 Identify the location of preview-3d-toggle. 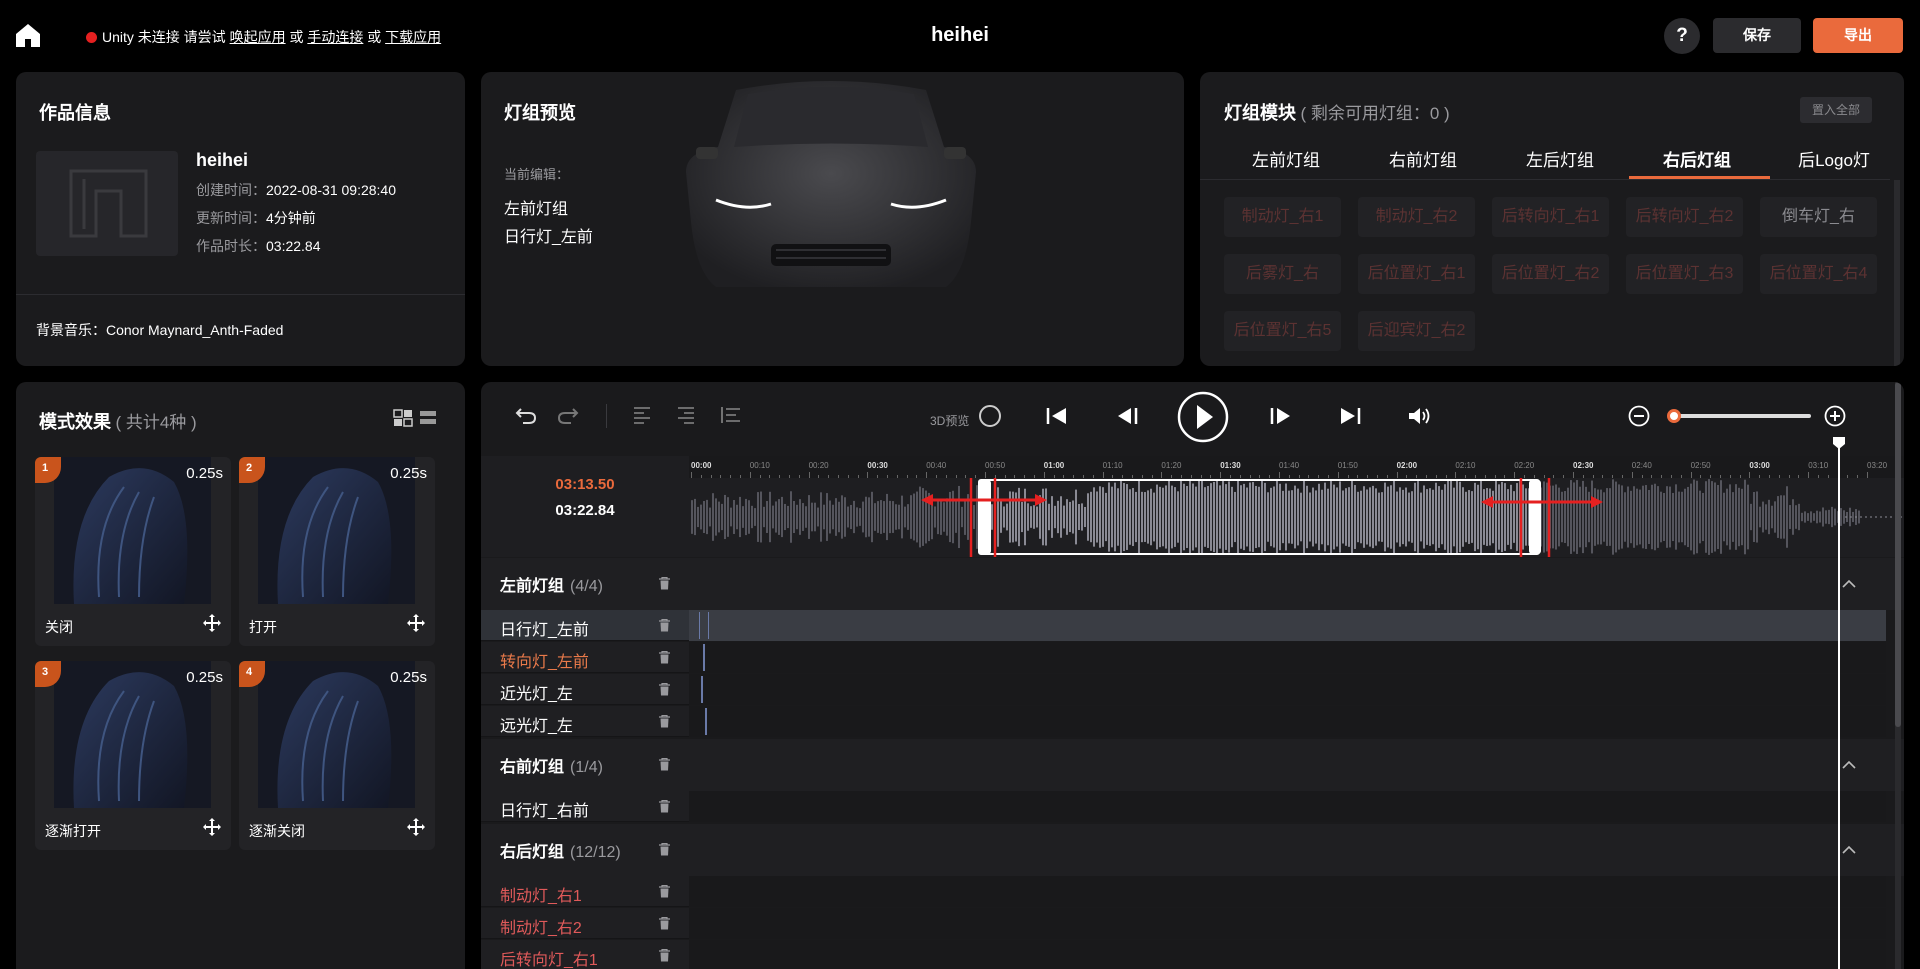
(990, 416).